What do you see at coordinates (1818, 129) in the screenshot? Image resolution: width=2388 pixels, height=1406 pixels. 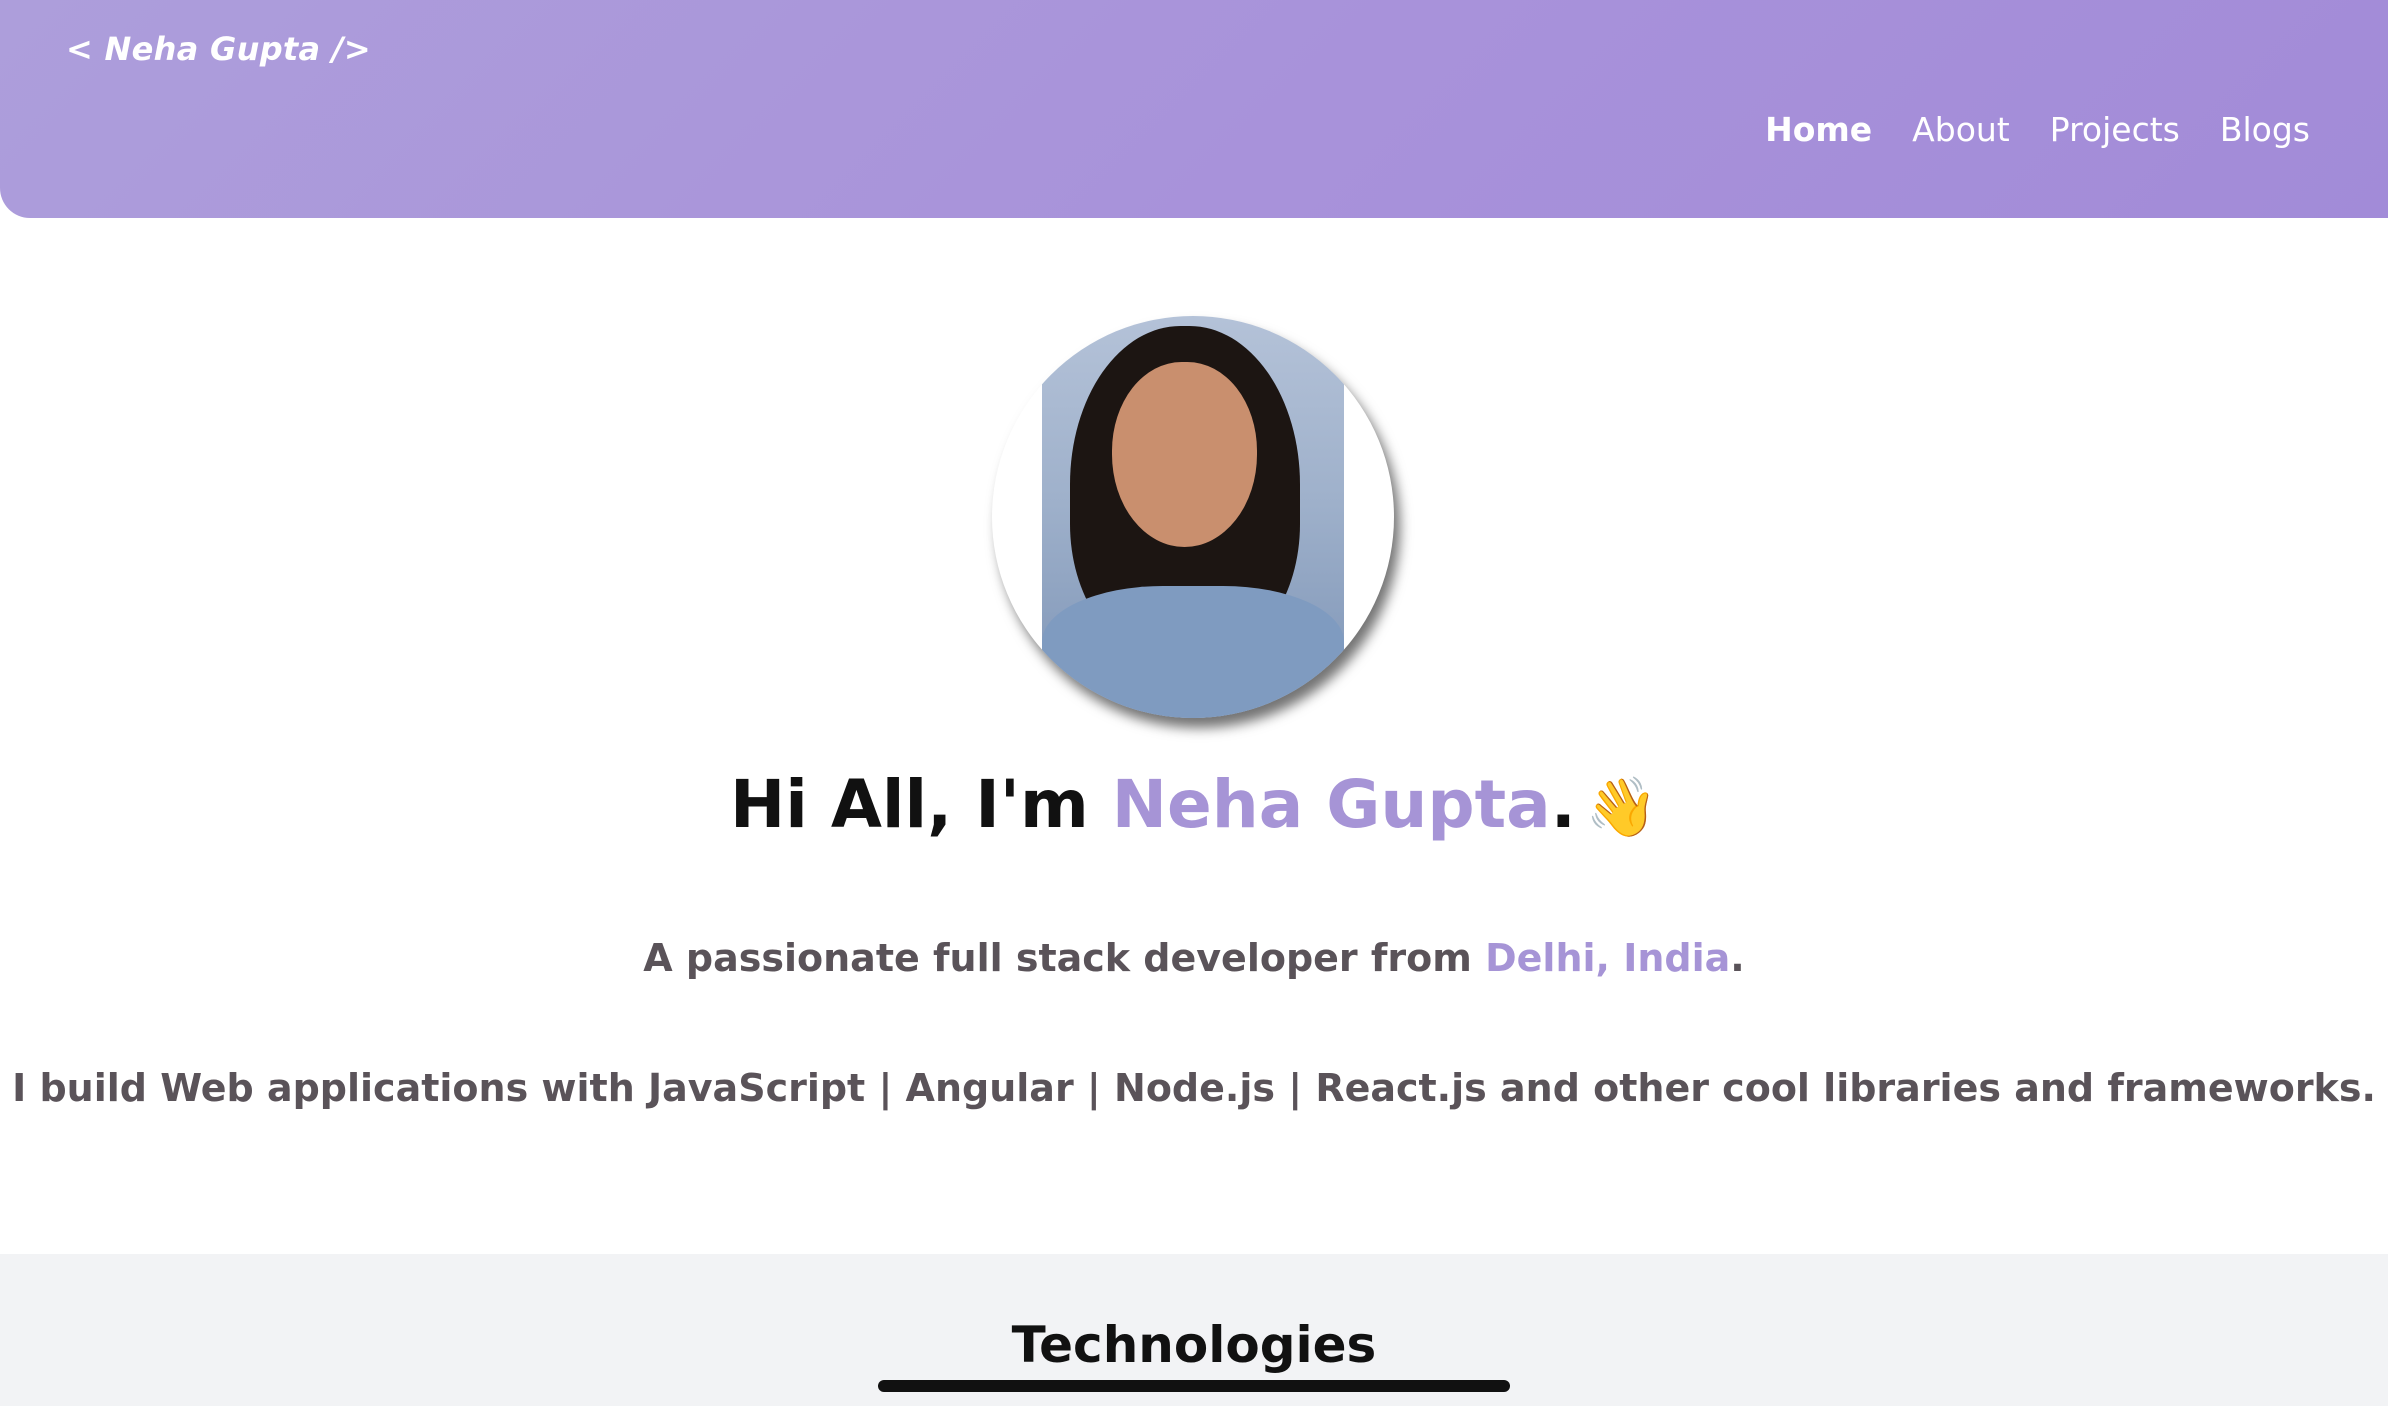 I see `nav-home-link: Home` at bounding box center [1818, 129].